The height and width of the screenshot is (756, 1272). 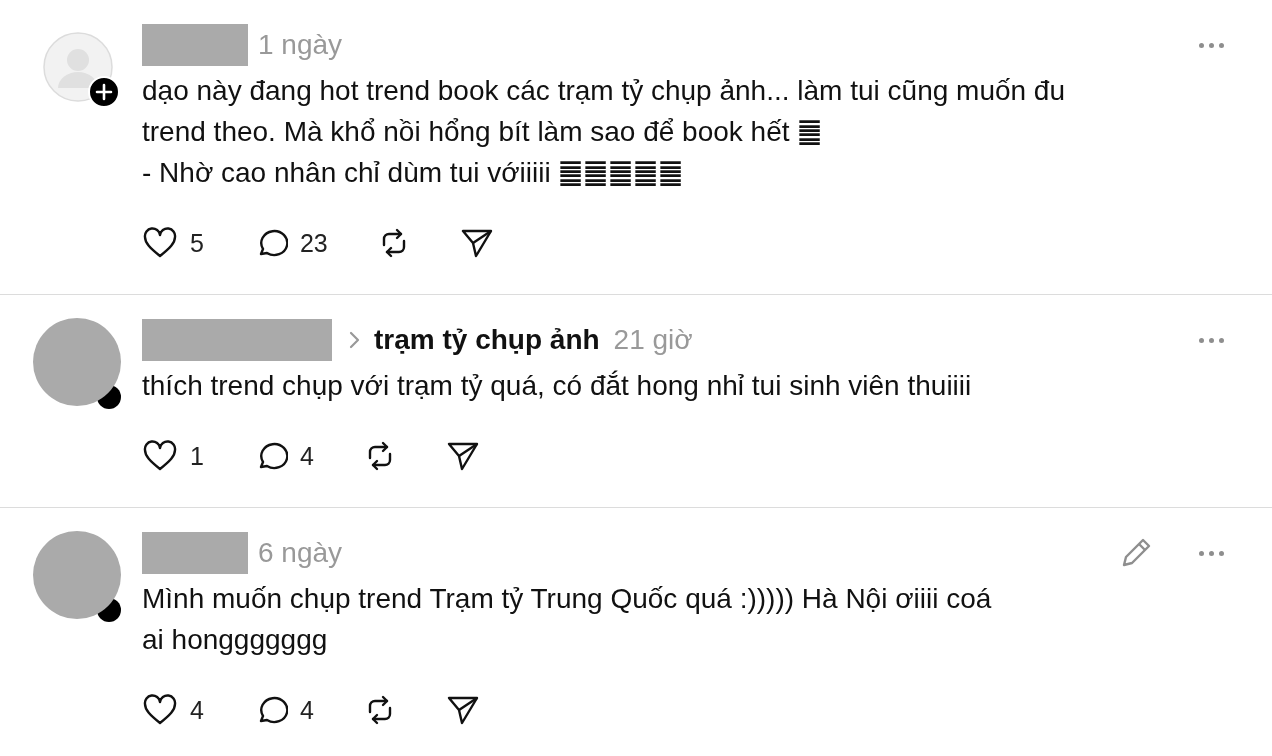 I want to click on post-time: 6 ngày, so click(x=300, y=553).